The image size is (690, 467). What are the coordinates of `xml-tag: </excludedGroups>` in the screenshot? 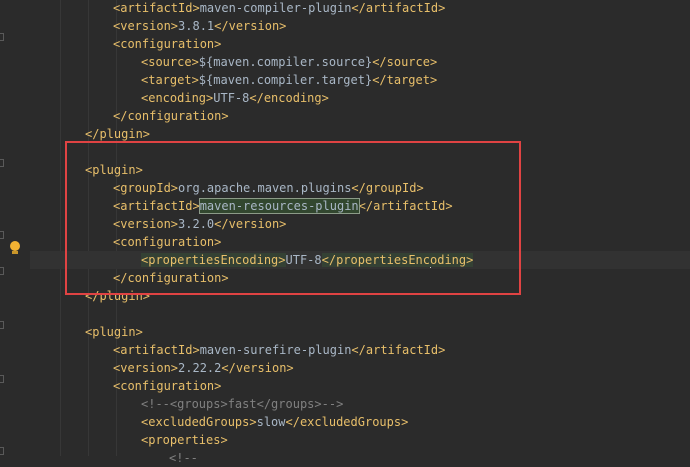 It's located at (347, 422).